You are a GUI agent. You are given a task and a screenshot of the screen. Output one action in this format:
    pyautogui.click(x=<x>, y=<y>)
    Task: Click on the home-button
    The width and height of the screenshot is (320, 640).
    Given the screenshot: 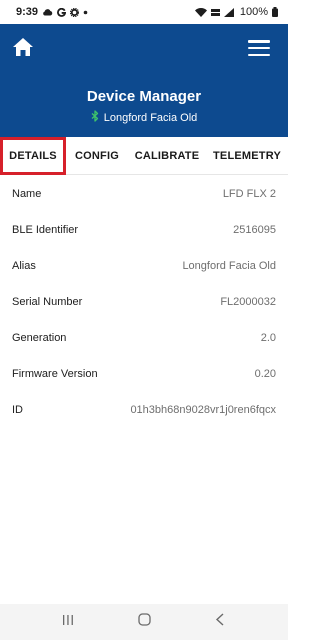 What is the action you would take?
    pyautogui.click(x=23, y=49)
    